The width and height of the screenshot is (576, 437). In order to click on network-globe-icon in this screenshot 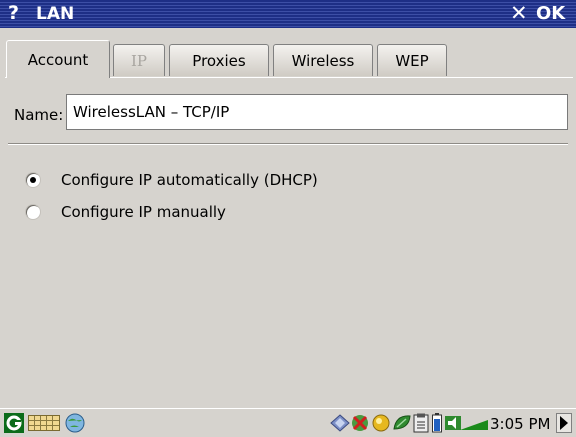, I will do `click(75, 423)`.